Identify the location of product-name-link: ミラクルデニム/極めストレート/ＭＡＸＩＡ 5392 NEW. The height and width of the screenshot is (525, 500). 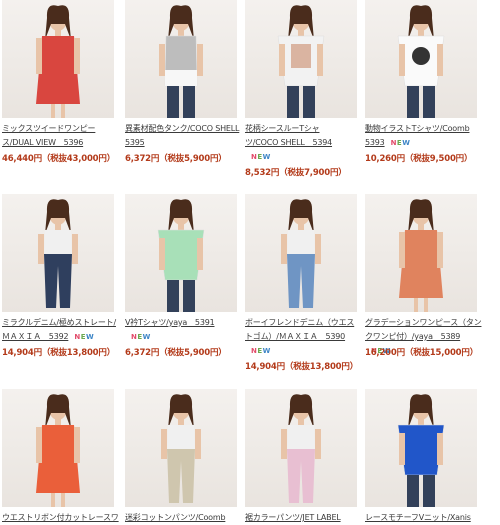
(61, 330).